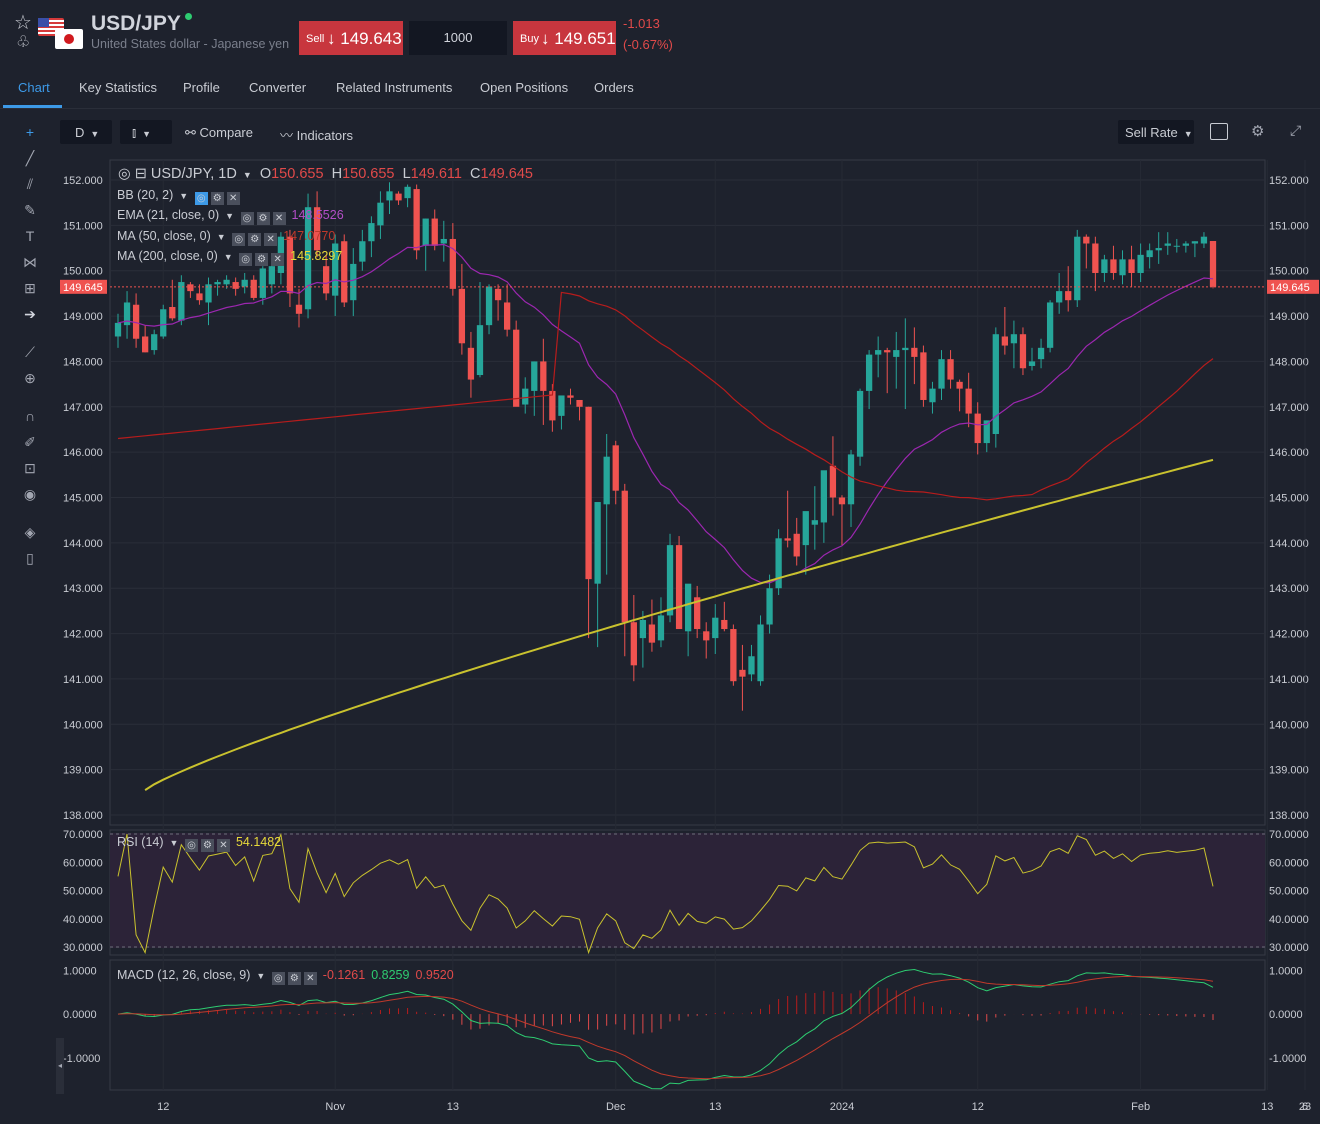 The height and width of the screenshot is (1124, 1320). What do you see at coordinates (297, 174) in the screenshot?
I see `open-value: 150.655` at bounding box center [297, 174].